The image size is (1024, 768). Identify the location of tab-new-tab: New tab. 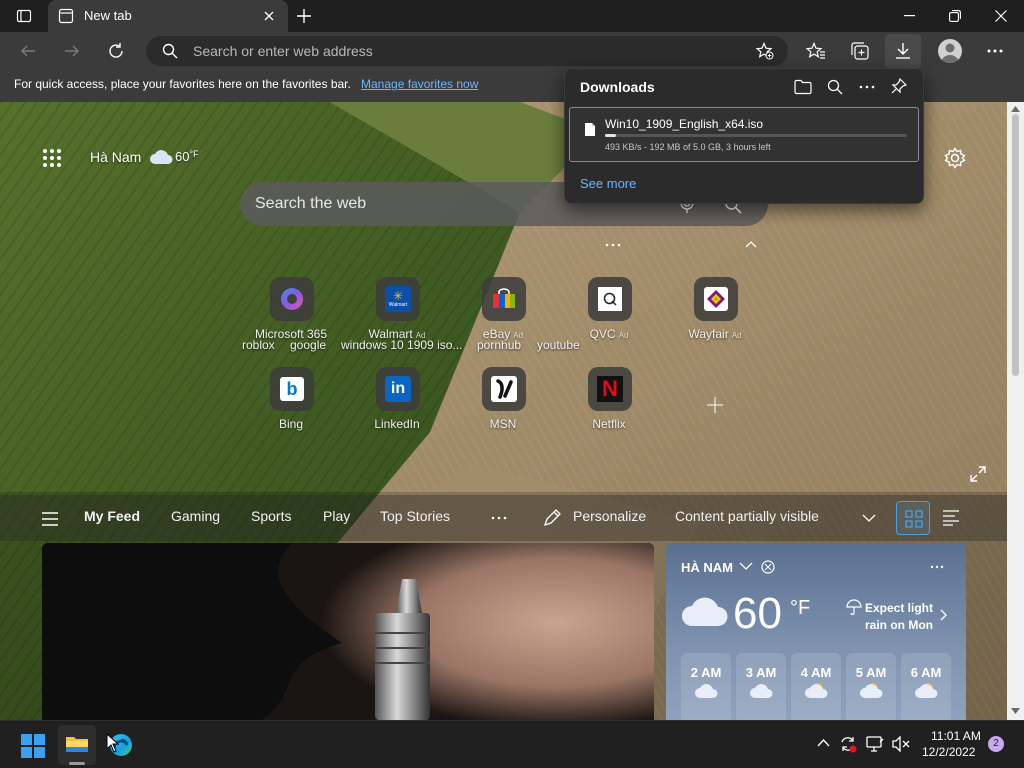
(168, 16).